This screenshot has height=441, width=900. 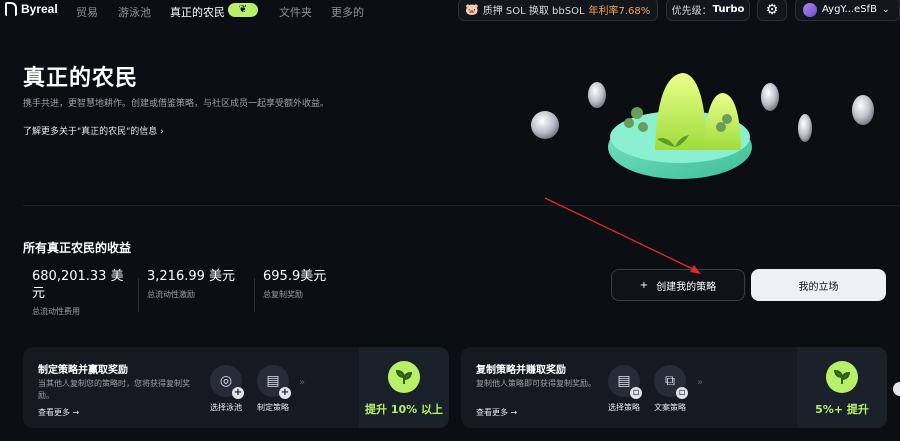 I want to click on leaf-badge-icon: ❦, so click(x=243, y=10).